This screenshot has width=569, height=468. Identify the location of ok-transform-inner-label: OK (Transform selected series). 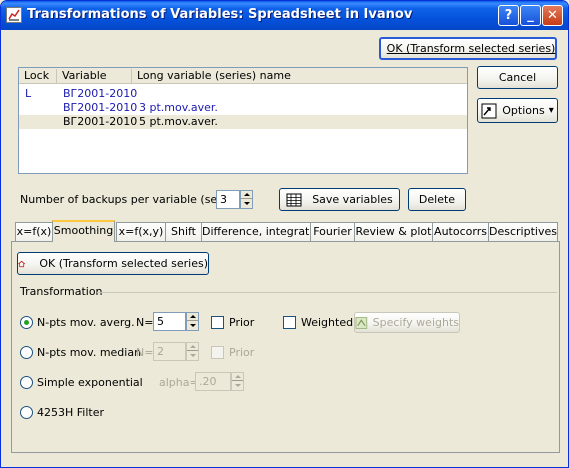
(123, 263).